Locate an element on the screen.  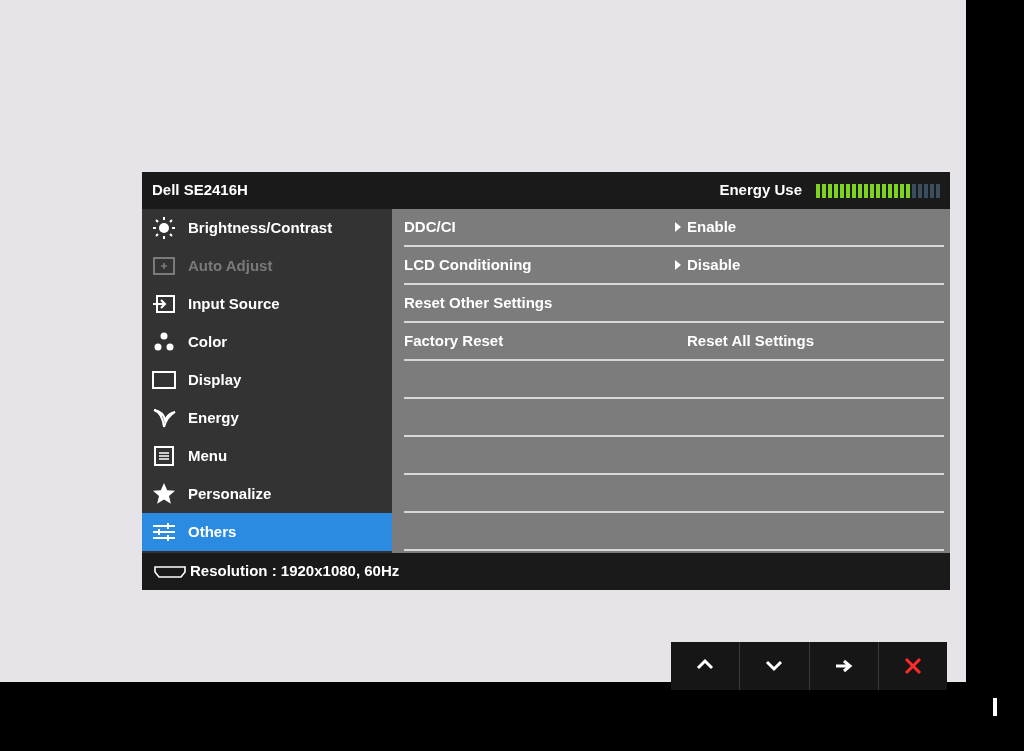
menu-item: Menu is located at coordinates (267, 456).